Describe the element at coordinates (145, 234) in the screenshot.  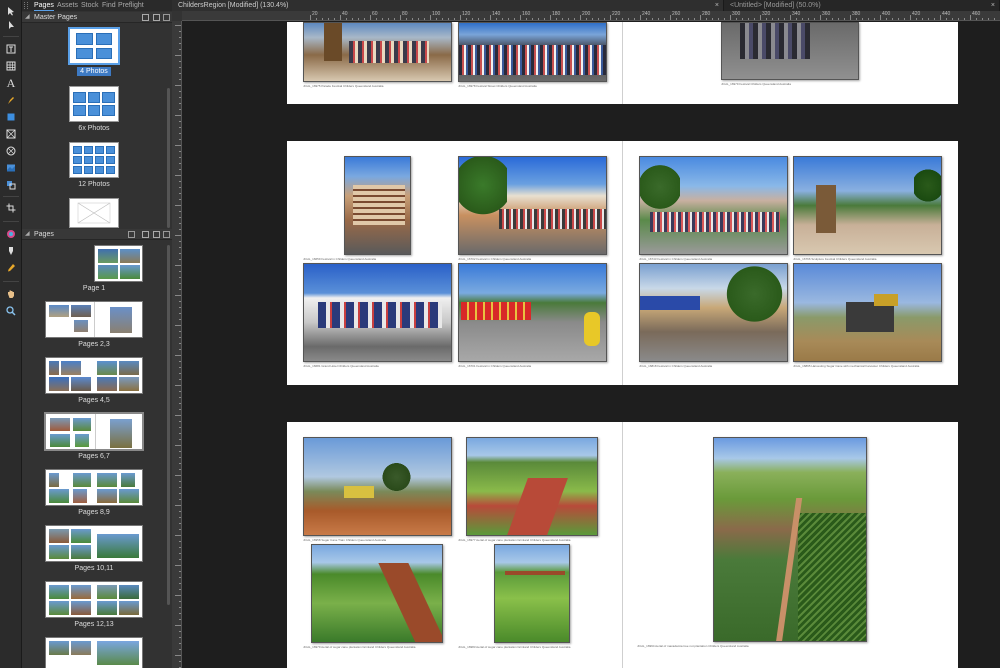
I see `page-add-icon` at that location.